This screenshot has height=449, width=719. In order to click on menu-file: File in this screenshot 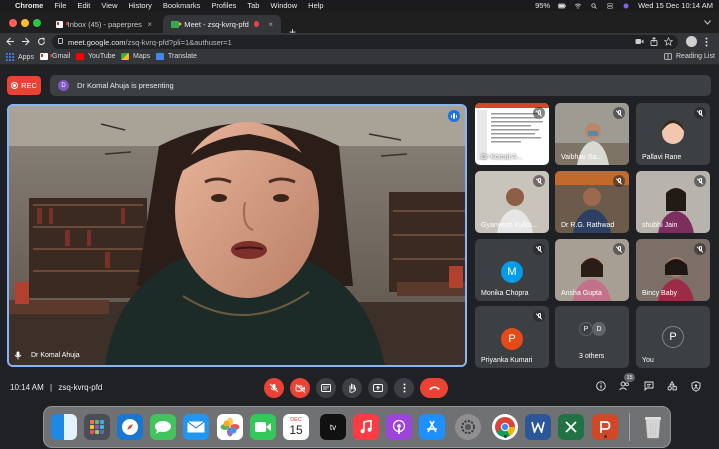, I will do `click(60, 5)`.